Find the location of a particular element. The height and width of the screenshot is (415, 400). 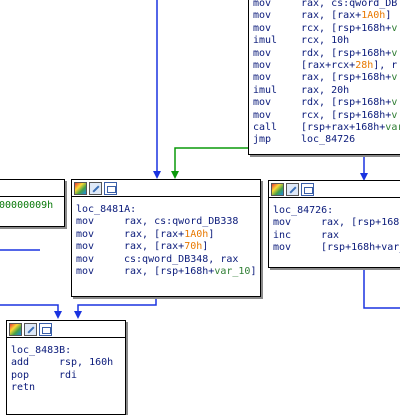

numeric-operand: 1A0h is located at coordinates (196, 234).